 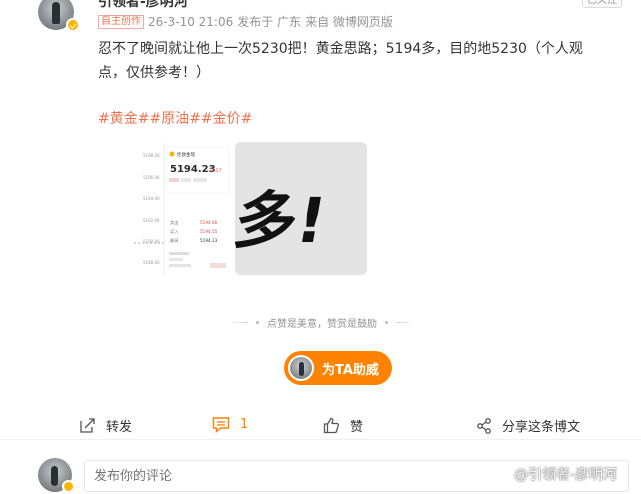 I want to click on forward-action: 转发, so click(x=105, y=425).